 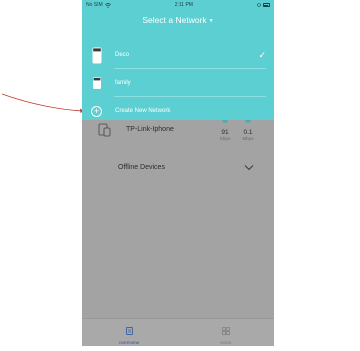 I want to click on download-indicator, so click(x=225, y=121).